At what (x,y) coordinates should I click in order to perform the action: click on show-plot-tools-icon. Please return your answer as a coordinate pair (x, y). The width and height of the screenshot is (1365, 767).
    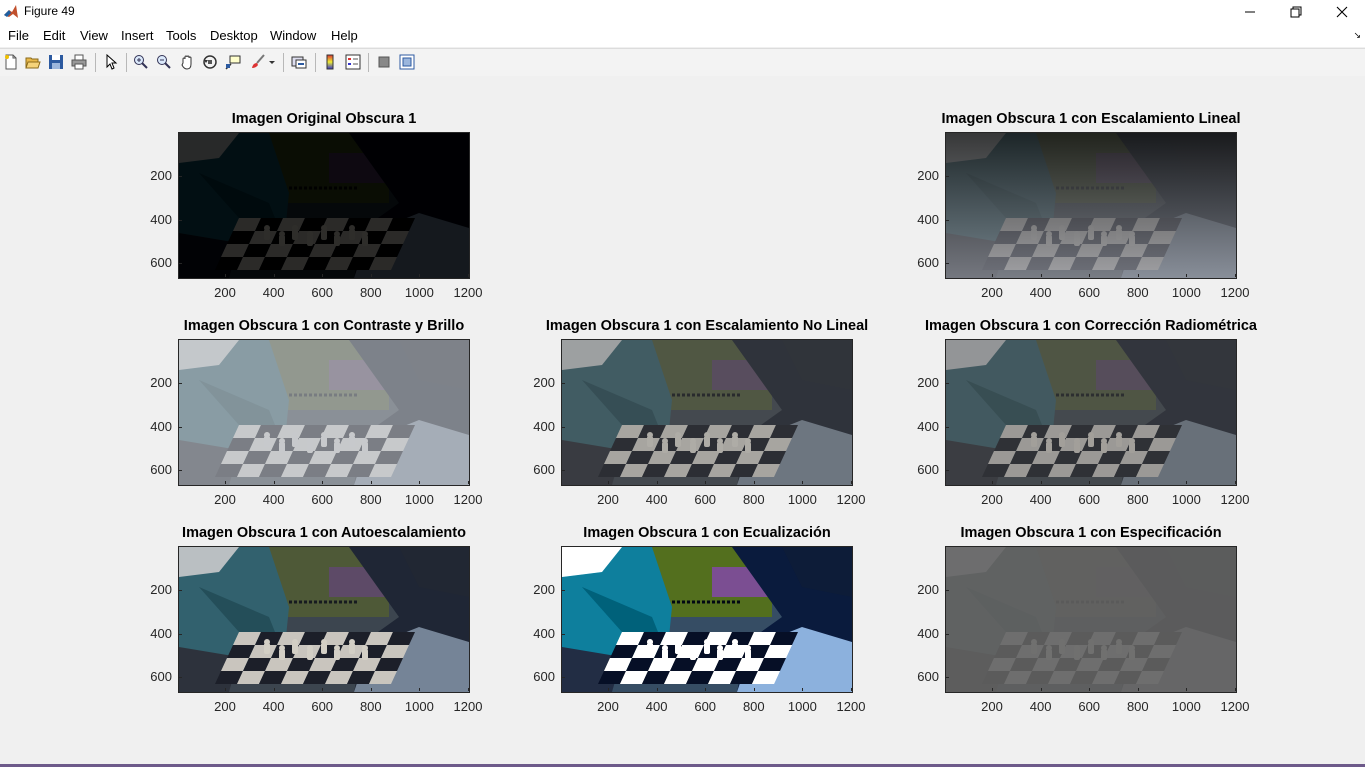
    Looking at the image, I should click on (407, 62).